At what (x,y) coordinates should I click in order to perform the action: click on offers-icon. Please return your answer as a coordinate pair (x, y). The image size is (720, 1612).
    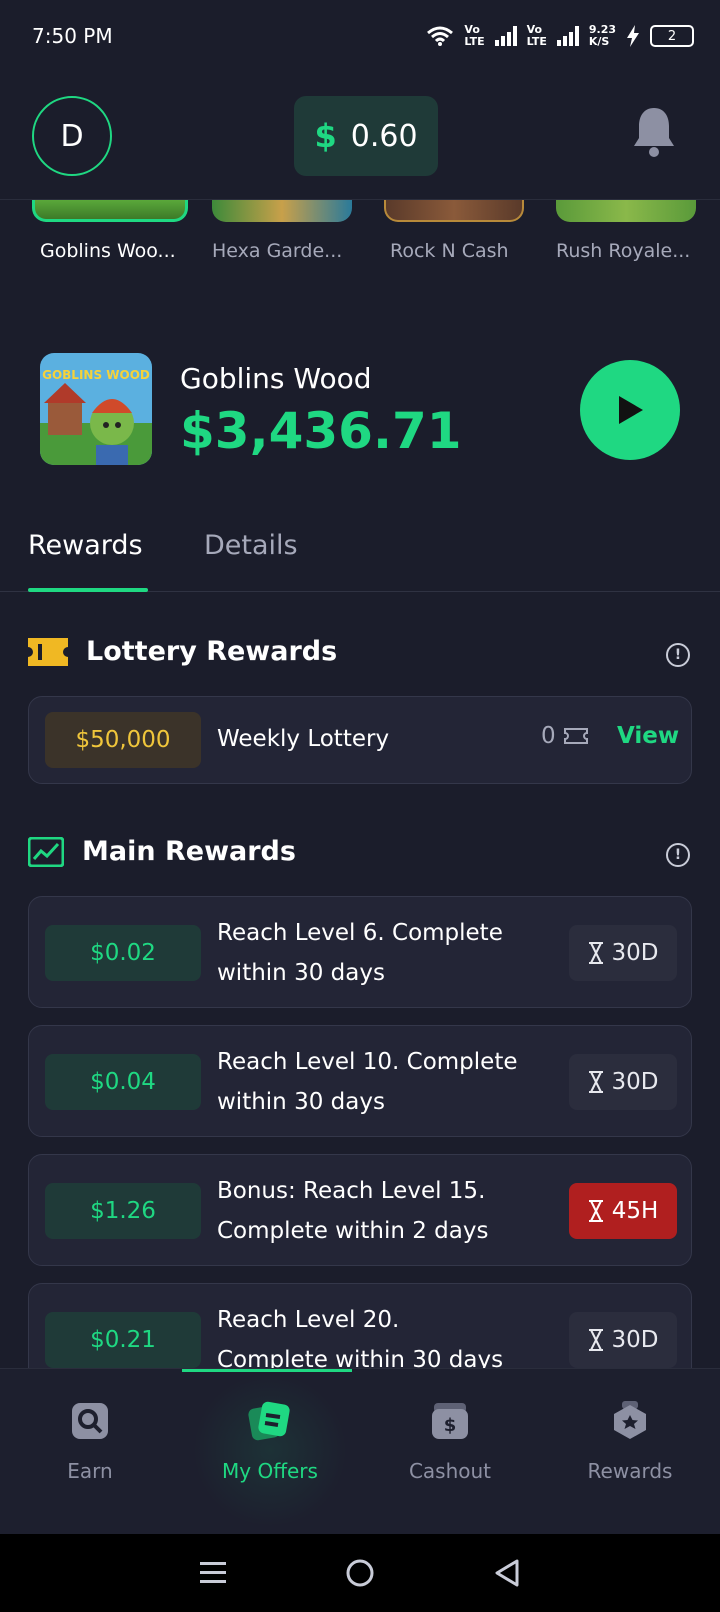
    Looking at the image, I should click on (269, 1421).